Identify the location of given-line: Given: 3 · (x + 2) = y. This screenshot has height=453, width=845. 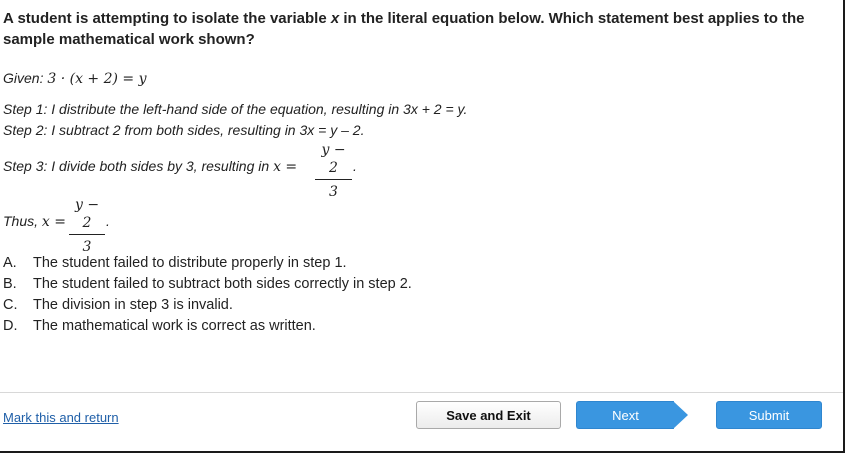
(75, 78).